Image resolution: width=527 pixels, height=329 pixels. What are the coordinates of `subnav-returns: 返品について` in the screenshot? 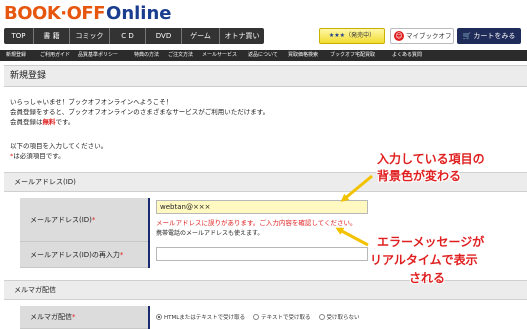 It's located at (268, 55).